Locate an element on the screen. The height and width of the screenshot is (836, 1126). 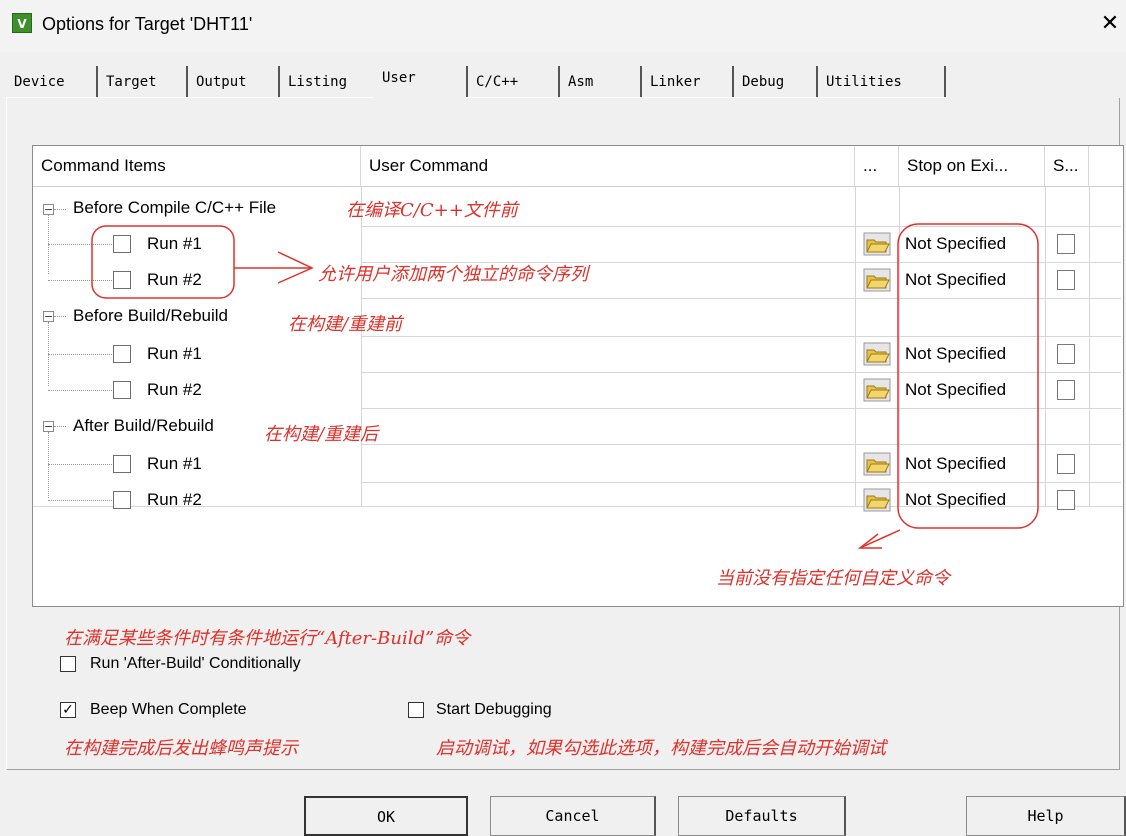
run-after-build-checkbox is located at coordinates (68, 664).